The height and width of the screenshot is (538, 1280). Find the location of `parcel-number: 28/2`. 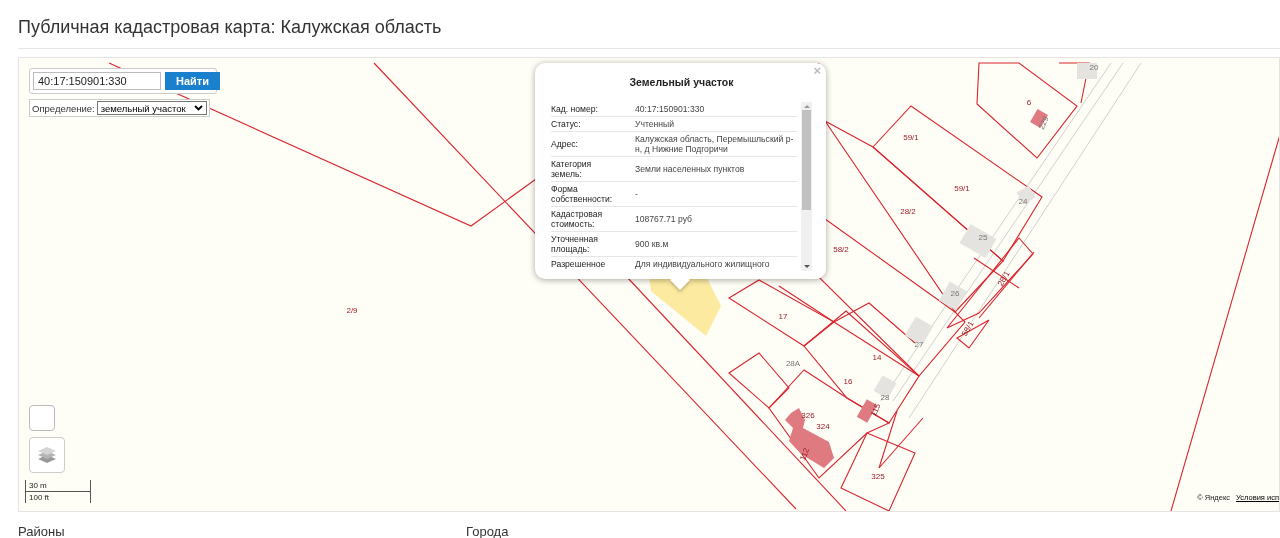

parcel-number: 28/2 is located at coordinates (908, 211).